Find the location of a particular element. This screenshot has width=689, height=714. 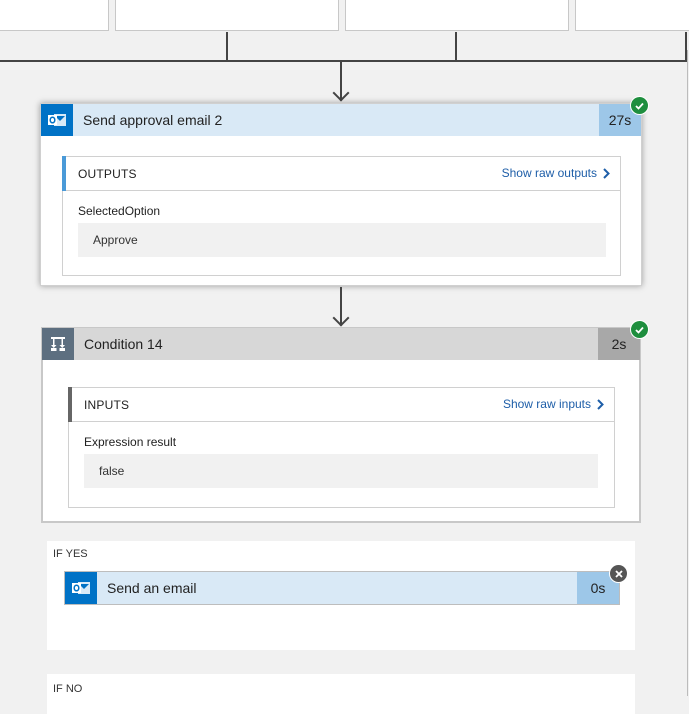

show-raw-outputs-link: Show raw outputs is located at coordinates (556, 173).